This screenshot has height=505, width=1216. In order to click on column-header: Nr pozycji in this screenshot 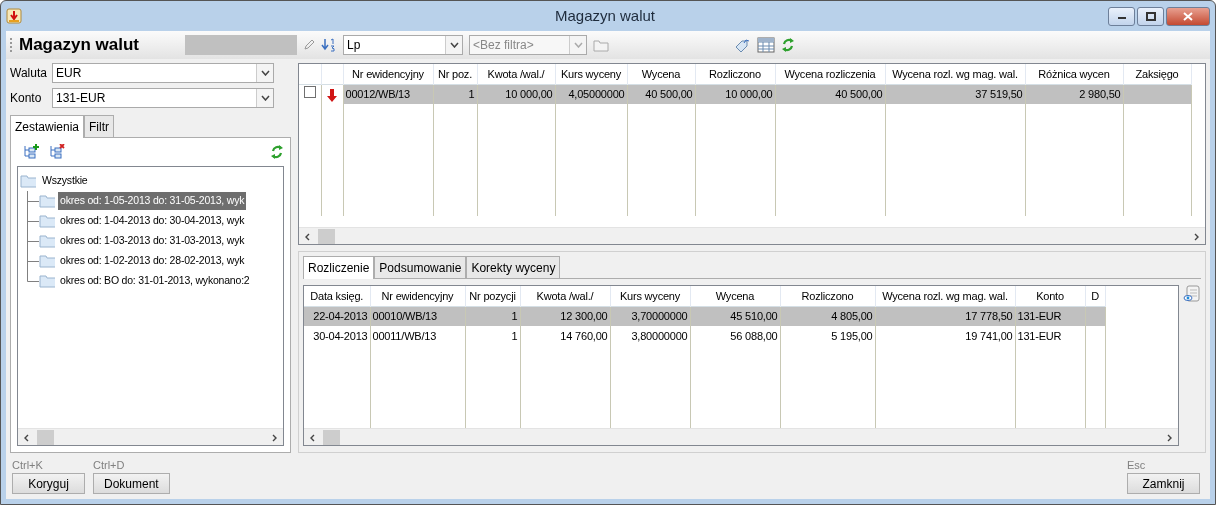, I will do `click(492, 296)`.